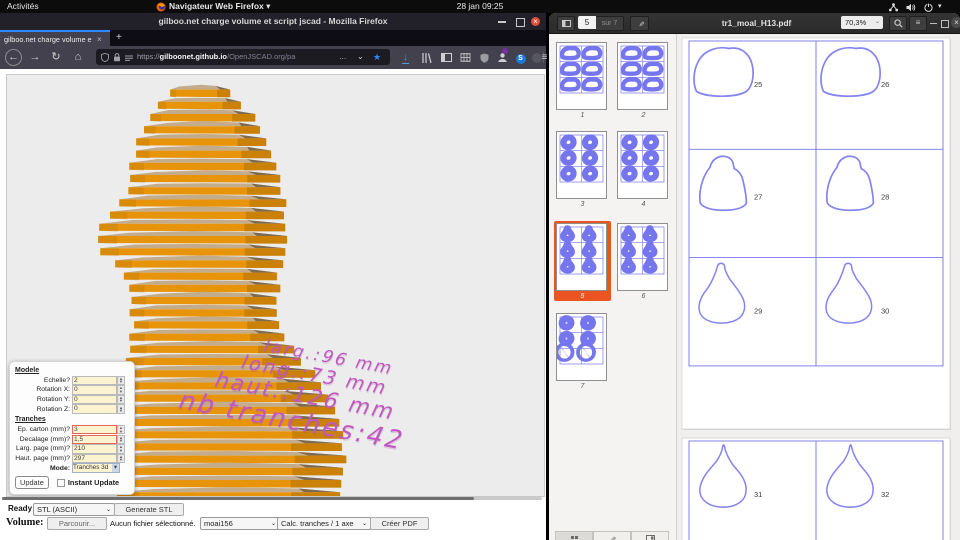  Describe the element at coordinates (129, 58) in the screenshot. I see `tracking-icon` at that location.